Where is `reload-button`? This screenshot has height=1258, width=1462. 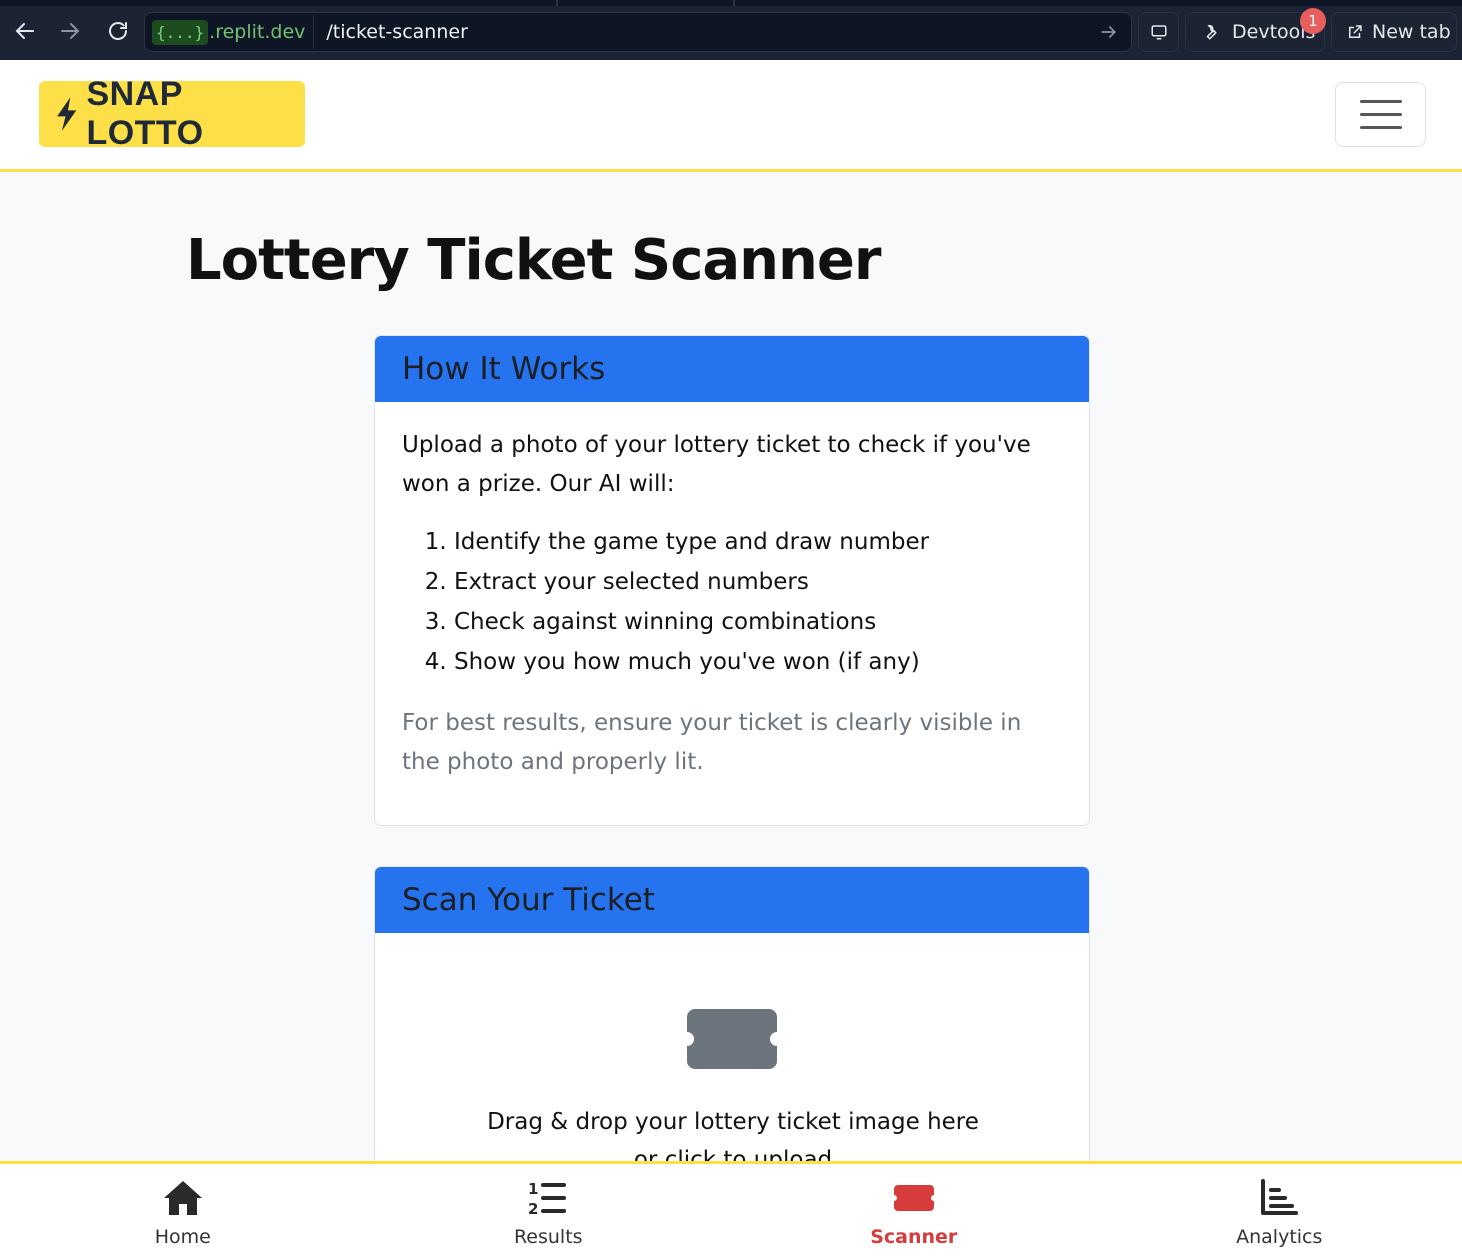
reload-button is located at coordinates (118, 31).